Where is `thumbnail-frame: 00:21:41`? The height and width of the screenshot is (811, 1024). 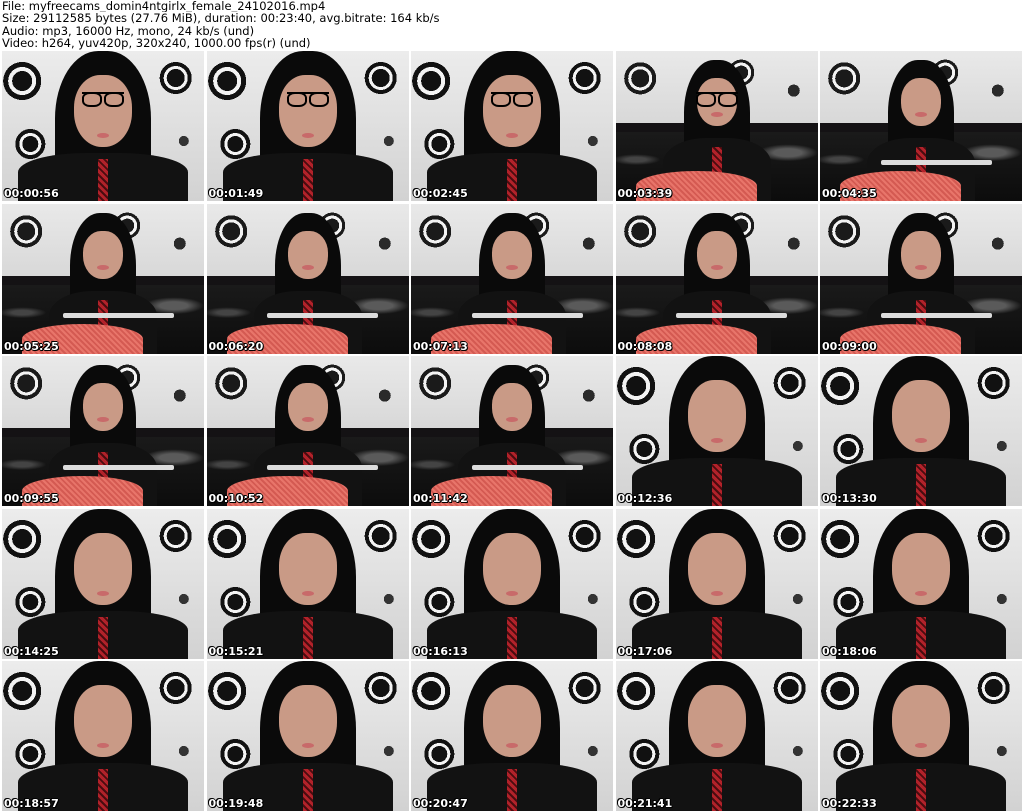 thumbnail-frame: 00:21:41 is located at coordinates (716, 736).